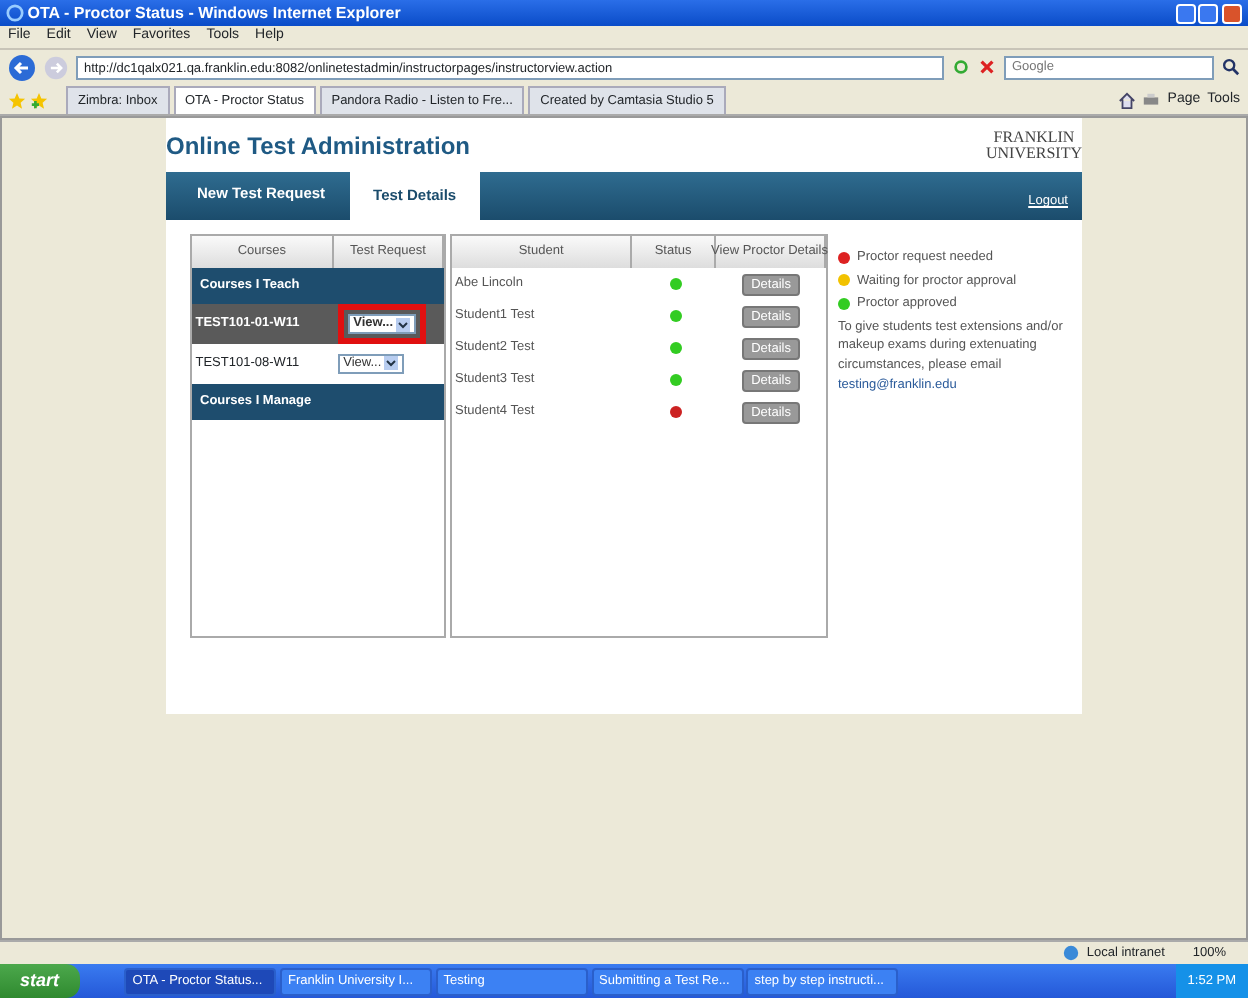  Describe the element at coordinates (1126, 100) in the screenshot. I see `home-icon` at that location.